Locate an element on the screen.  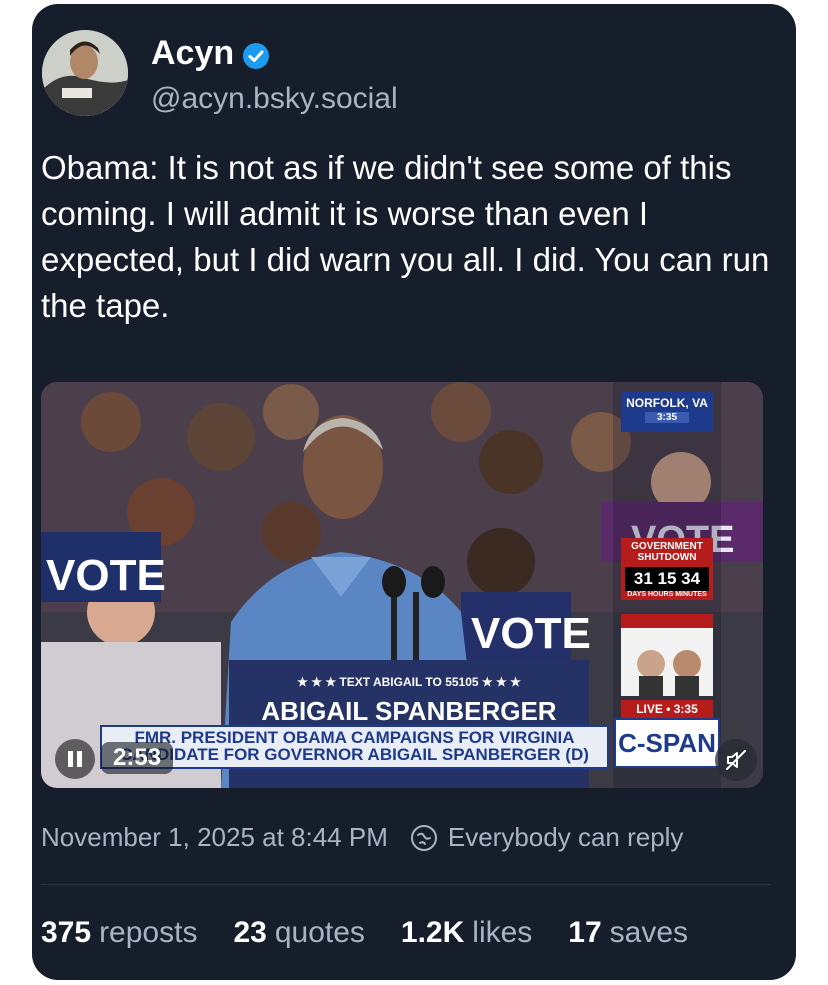
location-time: 3:35 is located at coordinates (667, 417).